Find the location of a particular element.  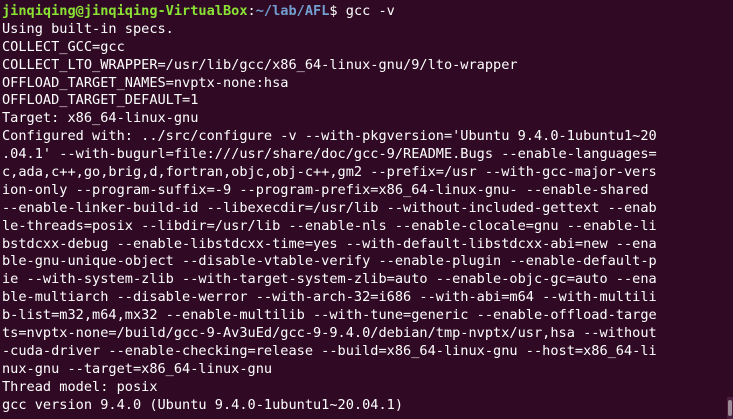

scrollbar-thumb is located at coordinates (730, 408).